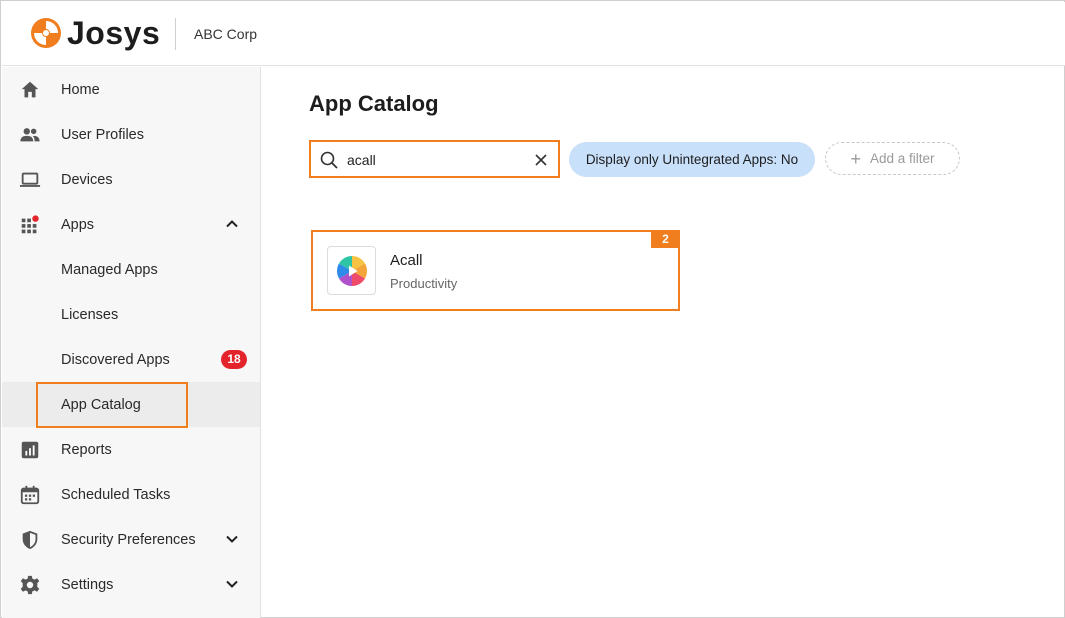 This screenshot has height=618, width=1065. Describe the element at coordinates (131, 179) in the screenshot. I see `sidebar-item-devices: Devices` at that location.